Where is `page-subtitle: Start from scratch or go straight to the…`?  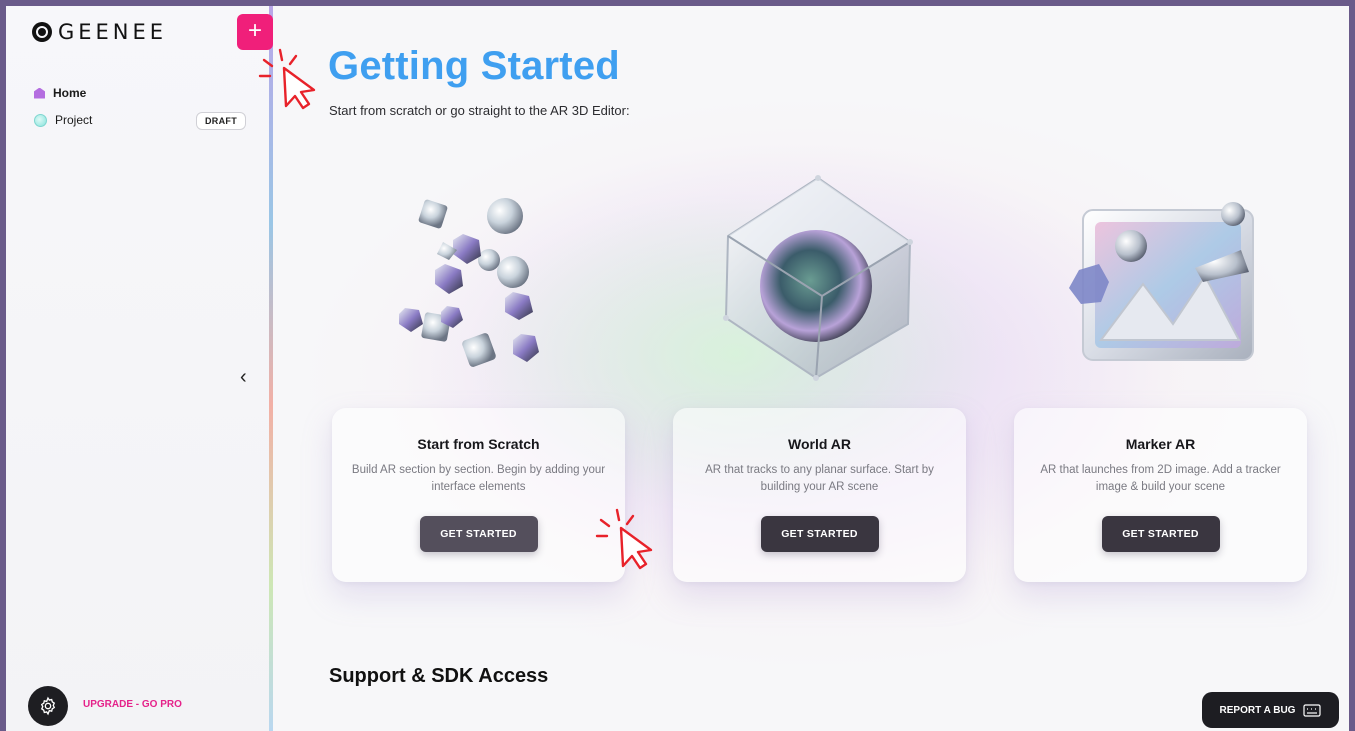 page-subtitle: Start from scratch or go straight to the… is located at coordinates (479, 110).